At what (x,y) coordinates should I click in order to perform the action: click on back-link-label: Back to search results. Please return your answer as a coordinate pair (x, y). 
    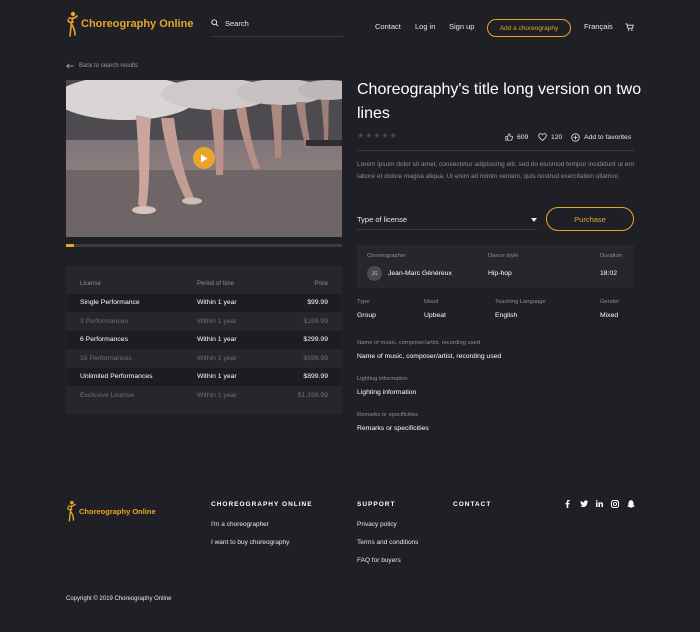
    Looking at the image, I should click on (109, 66).